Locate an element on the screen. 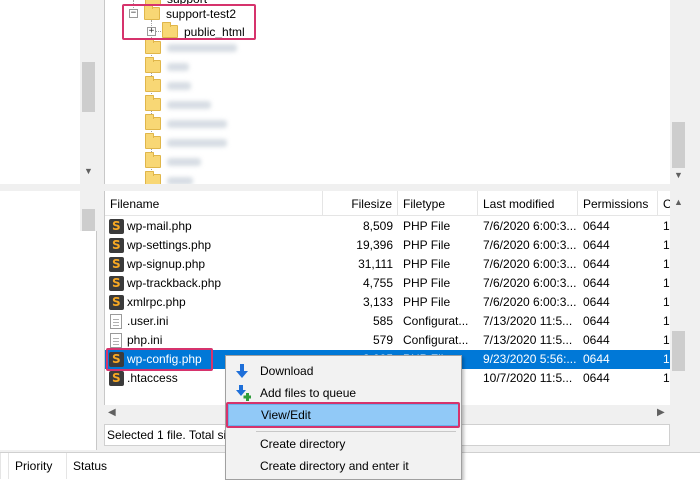 Image resolution: width=700 pixels, height=480 pixels. file-name: wp-signup.php is located at coordinates (166, 264).